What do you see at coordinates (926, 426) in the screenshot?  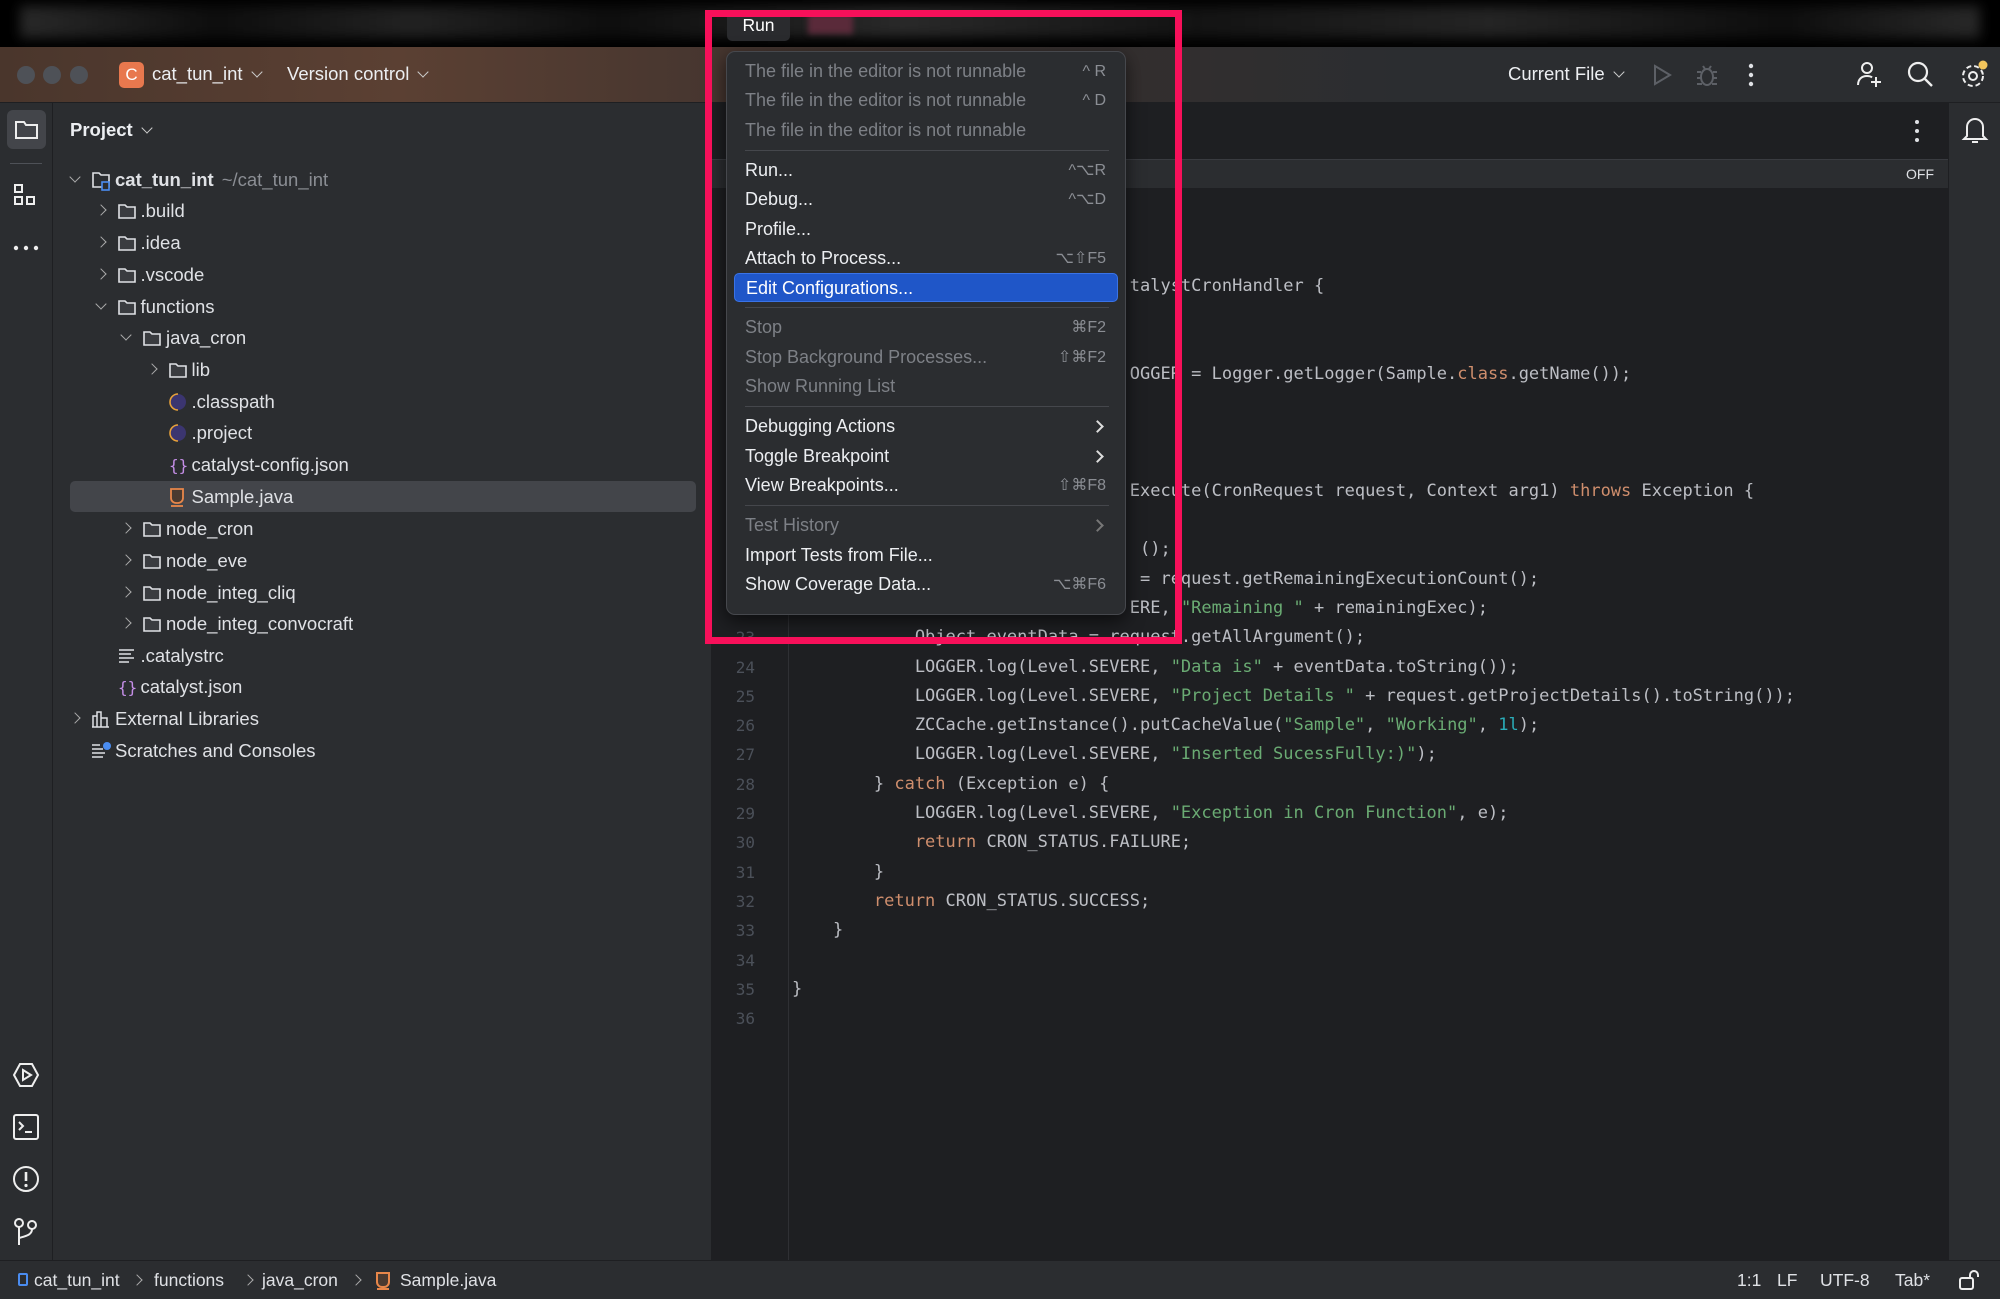 I see `menu-item-debugging-actions: Debugging Actions` at bounding box center [926, 426].